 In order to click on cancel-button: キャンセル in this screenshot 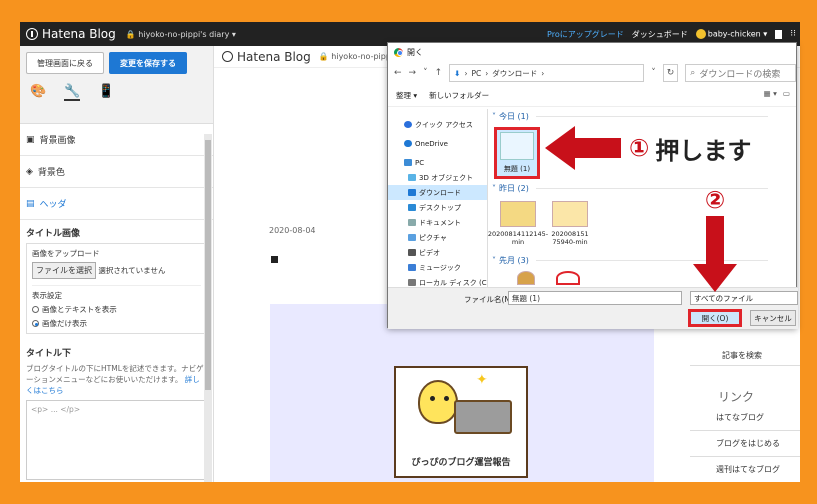, I will do `click(773, 318)`.